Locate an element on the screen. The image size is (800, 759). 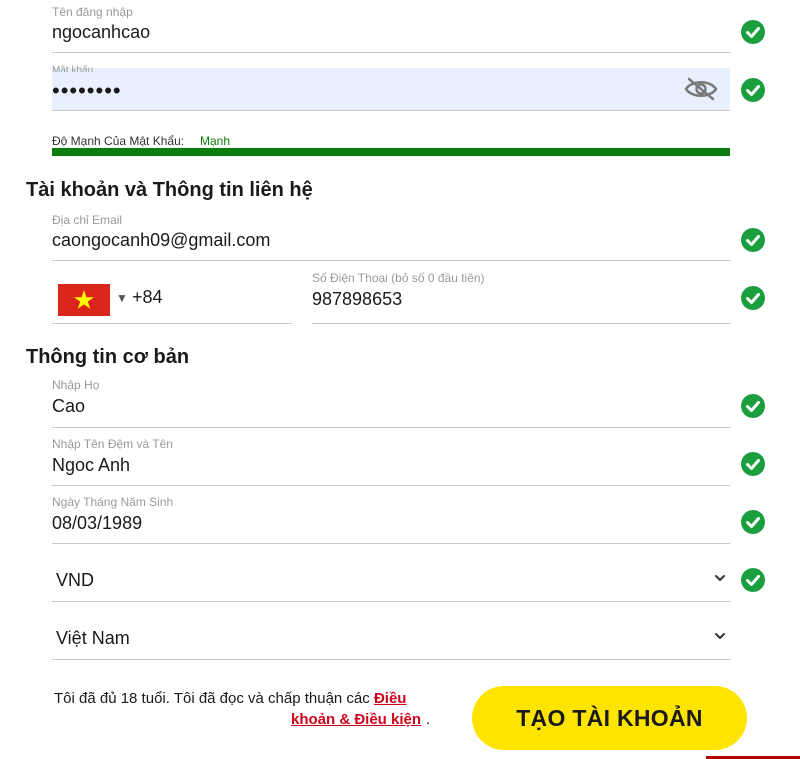
password-value: •••••••• is located at coordinates (87, 90).